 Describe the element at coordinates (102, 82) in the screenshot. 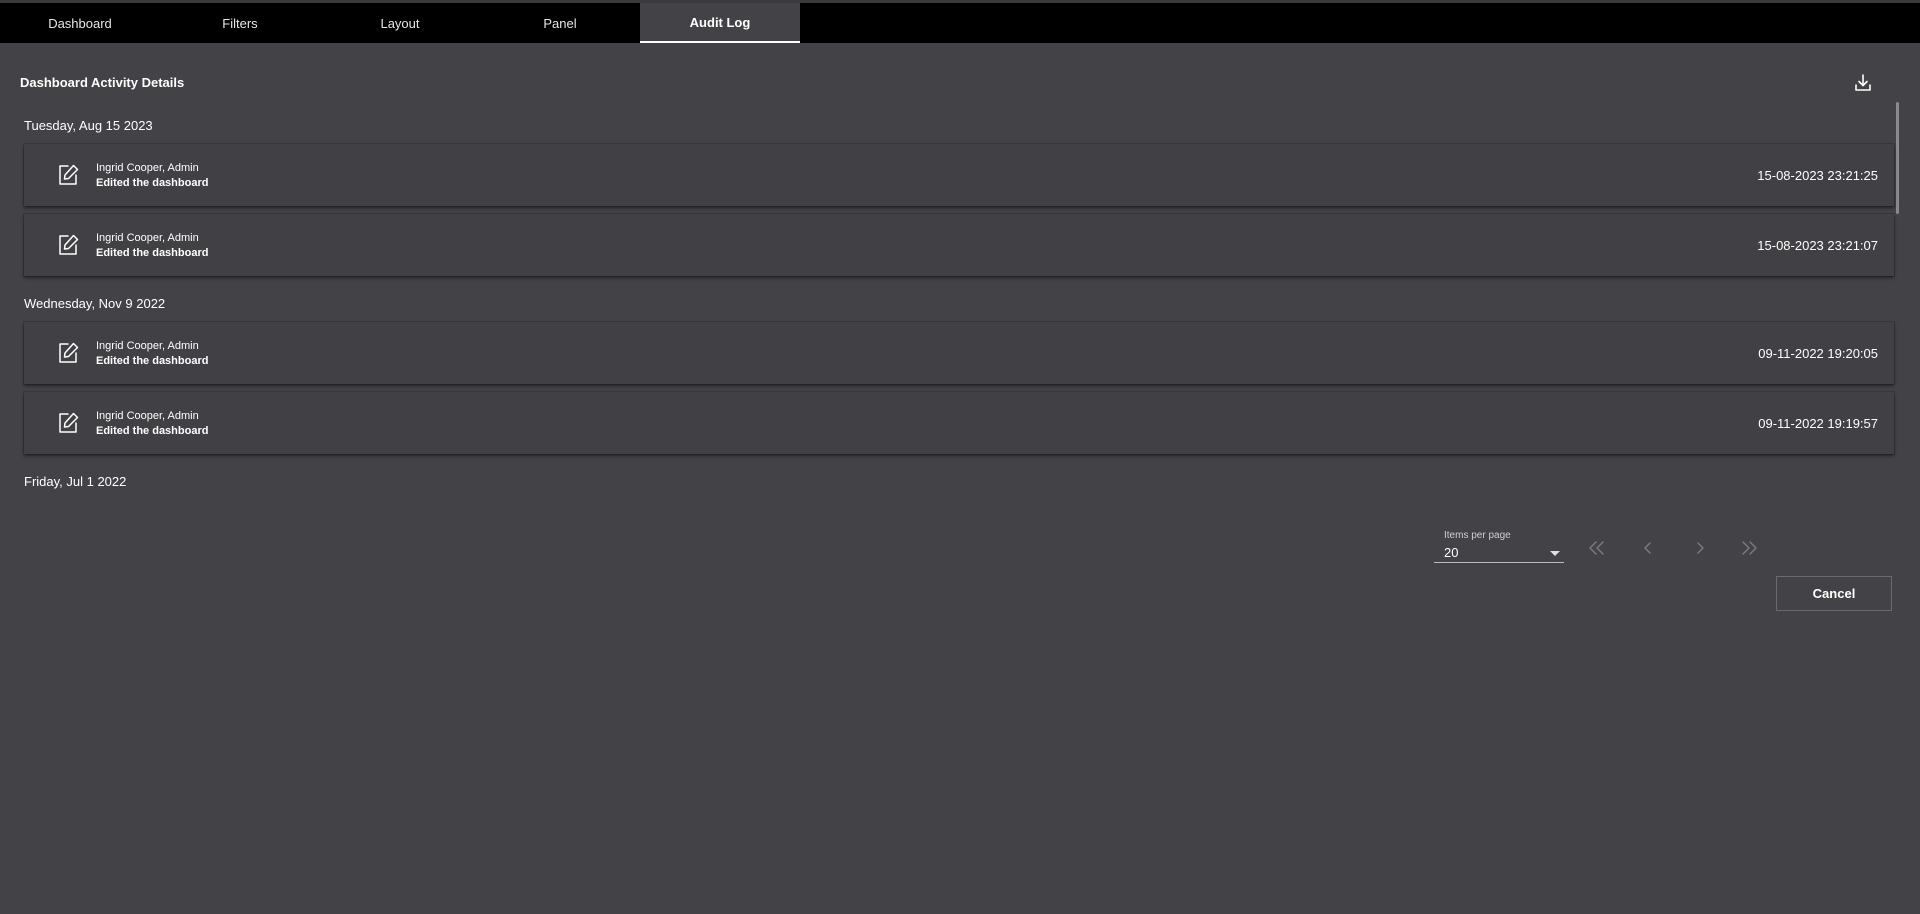

I see `panel-title: Dashboard Activity Details` at that location.